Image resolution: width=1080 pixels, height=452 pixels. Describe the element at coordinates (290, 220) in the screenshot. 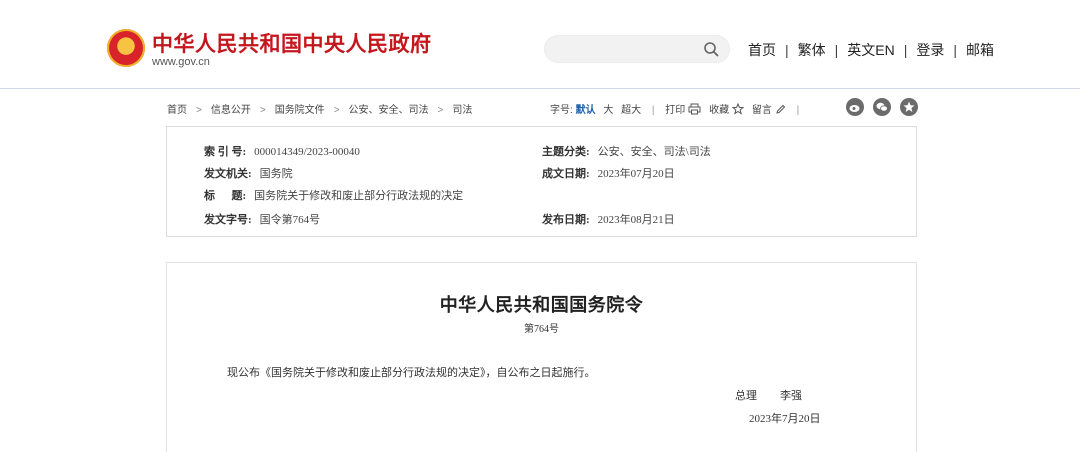

I see `meta-doc-no-value: 国令第764号` at that location.